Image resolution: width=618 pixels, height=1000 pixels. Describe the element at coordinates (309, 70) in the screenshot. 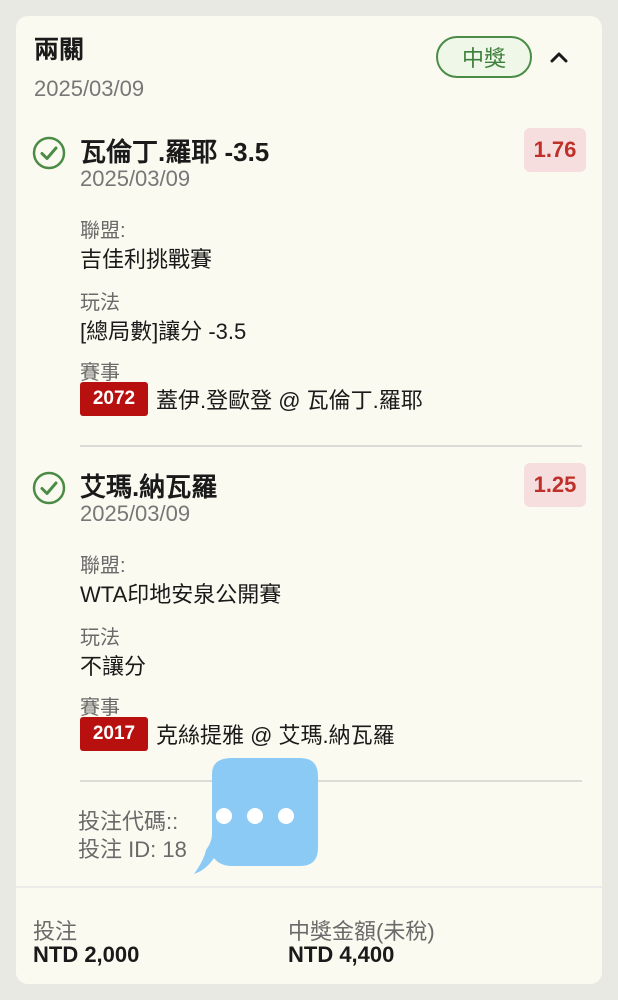

I see `bet-header: 兩關 2025/03/09 中獎` at that location.